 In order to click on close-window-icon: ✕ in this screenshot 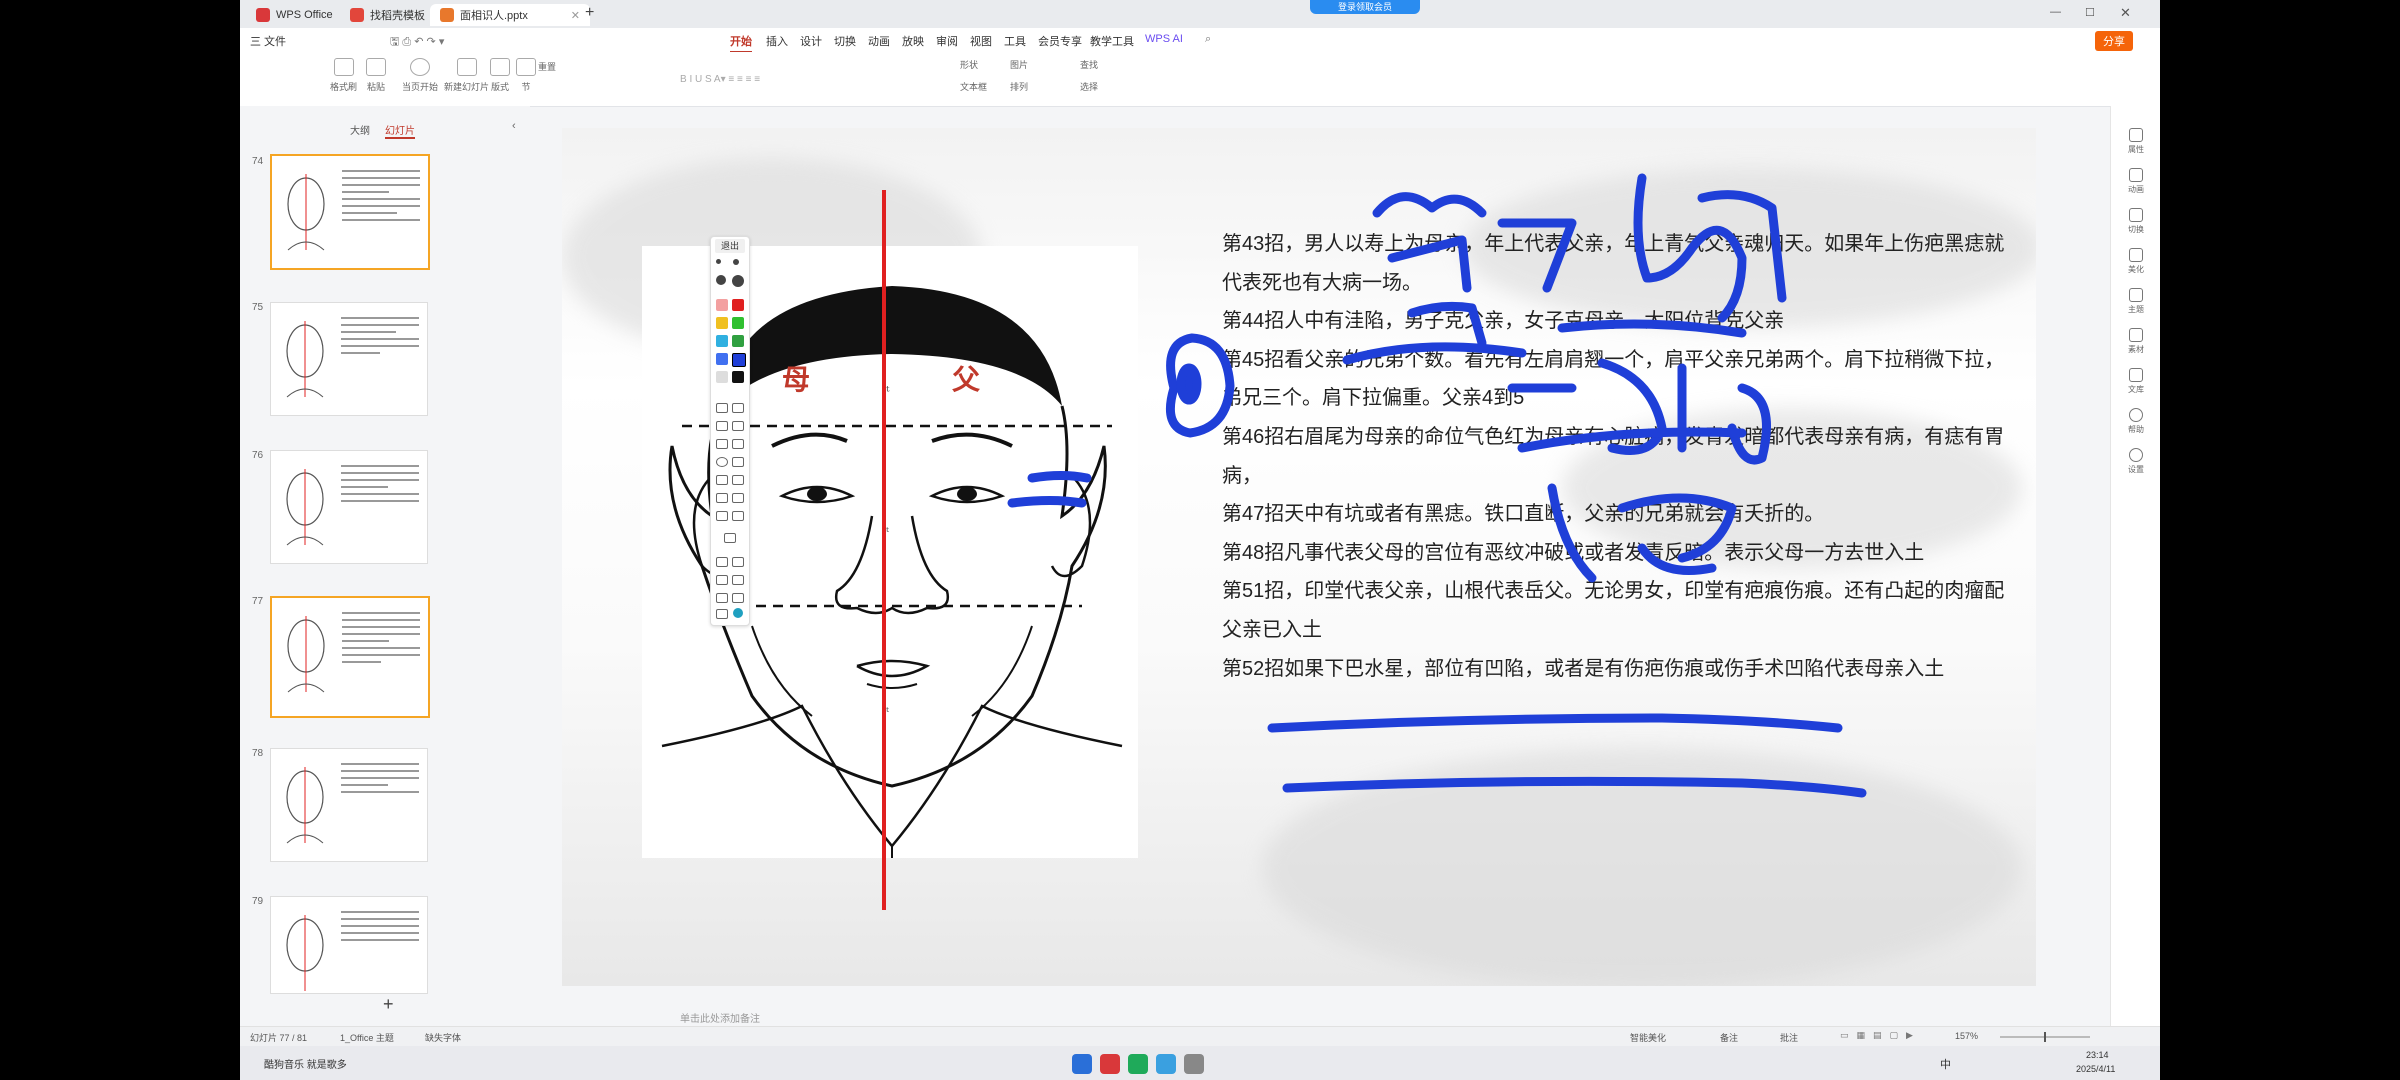, I will do `click(2125, 13)`.